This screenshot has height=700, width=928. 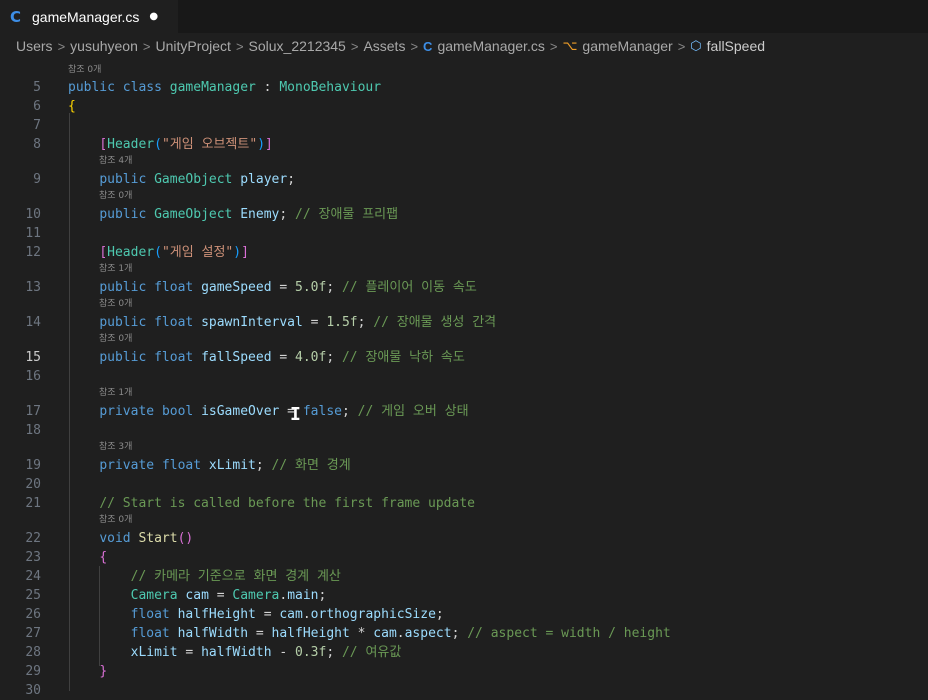 What do you see at coordinates (464, 652) in the screenshot?
I see `code-line: 28 xLimit = halfWidth - 0.3f; // 여유값` at bounding box center [464, 652].